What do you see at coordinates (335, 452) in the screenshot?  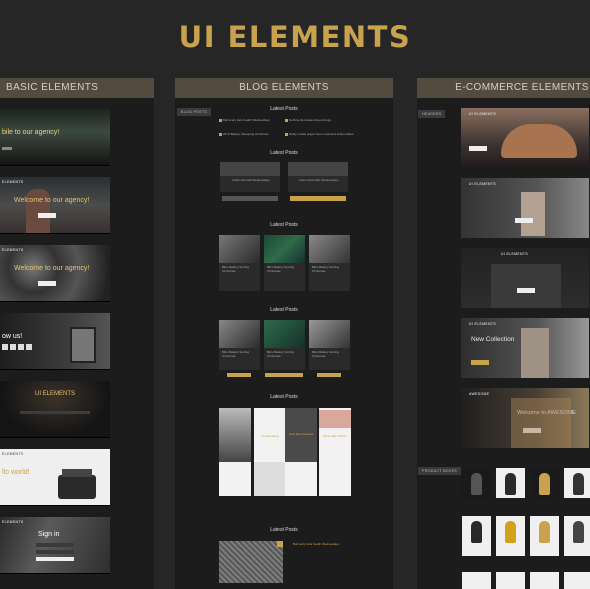 I see `blog-card-5-4: Elina Sale Flicker` at bounding box center [335, 452].